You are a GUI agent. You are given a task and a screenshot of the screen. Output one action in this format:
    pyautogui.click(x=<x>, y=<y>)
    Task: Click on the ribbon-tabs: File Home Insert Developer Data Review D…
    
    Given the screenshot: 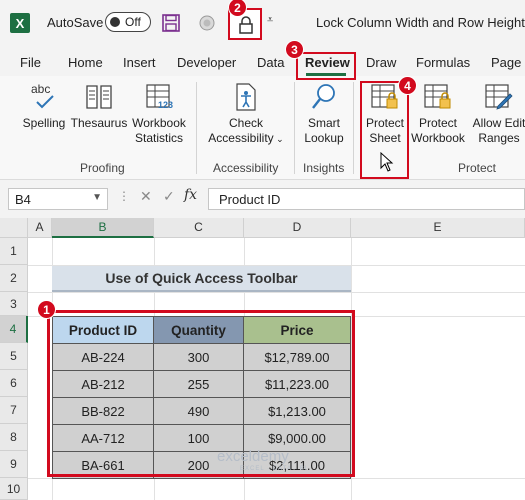 What is the action you would take?
    pyautogui.click(x=262, y=61)
    